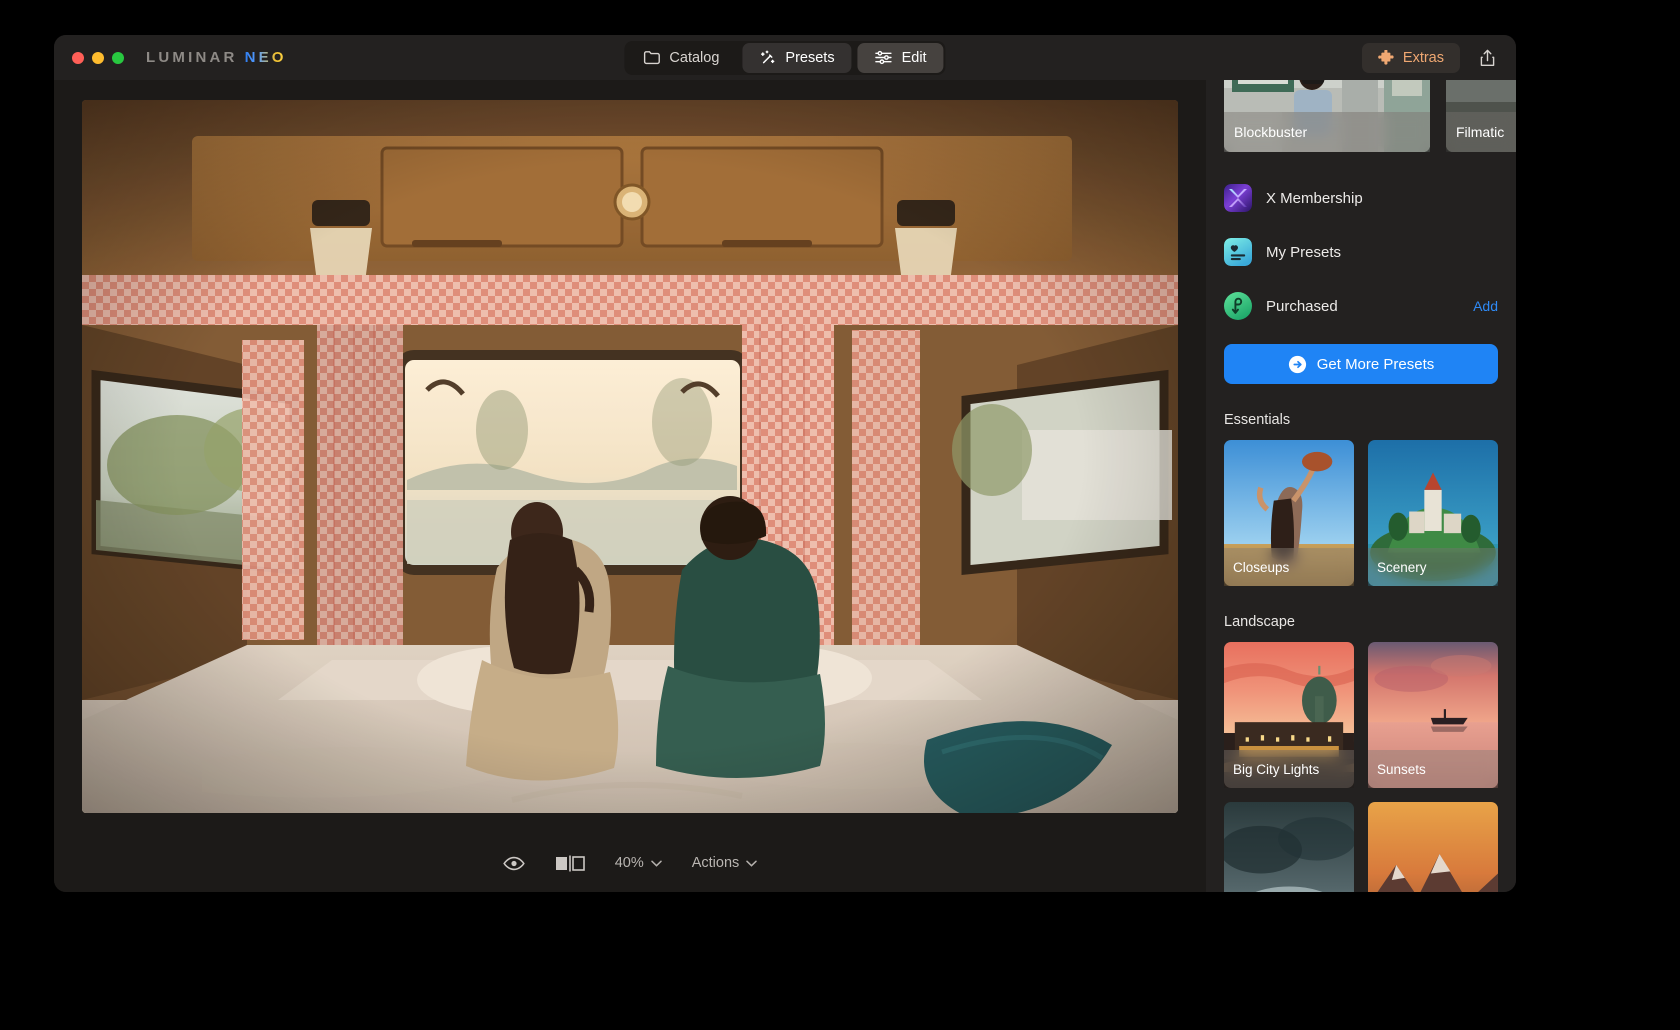  What do you see at coordinates (1361, 513) in the screenshot?
I see `preset-grid-essentials: Closeups Scenery` at bounding box center [1361, 513].